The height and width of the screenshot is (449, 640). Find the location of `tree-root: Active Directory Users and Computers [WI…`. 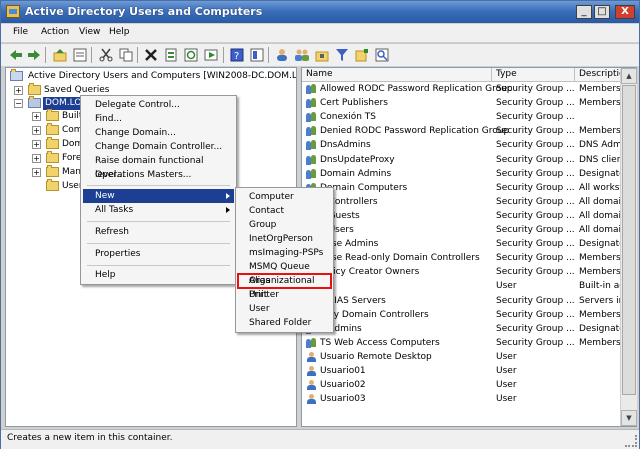

tree-root: Active Directory Users and Computers [WI… is located at coordinates (151, 76).